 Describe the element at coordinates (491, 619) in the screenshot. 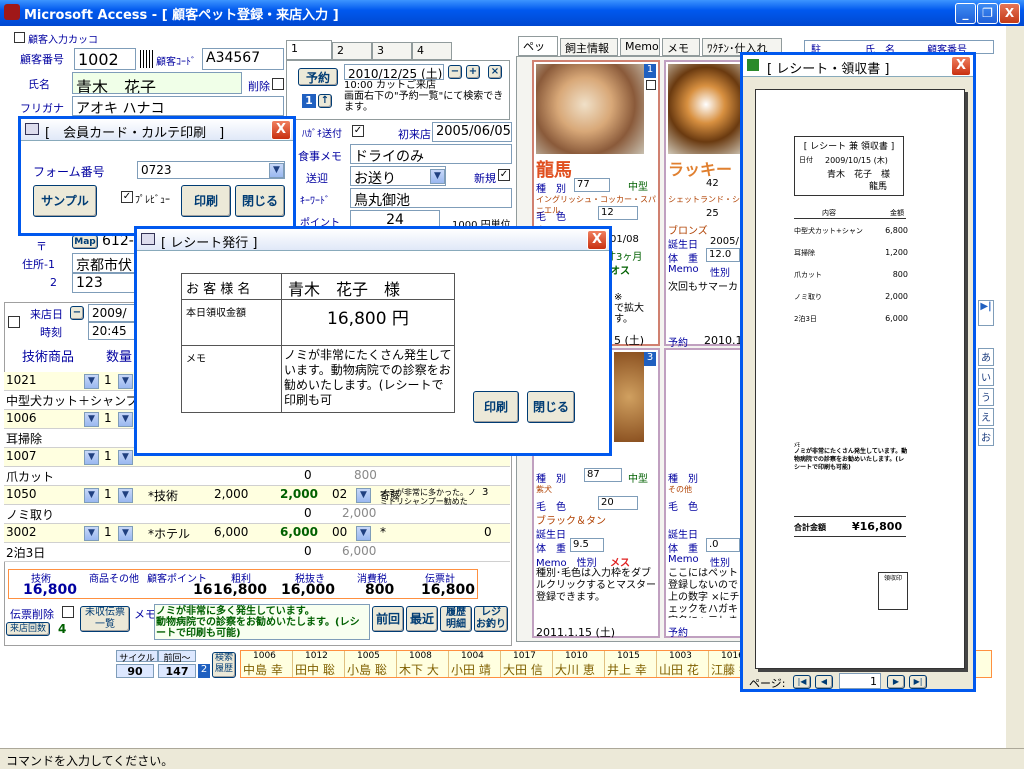

I see `register-change-button: レジ お釣り` at that location.